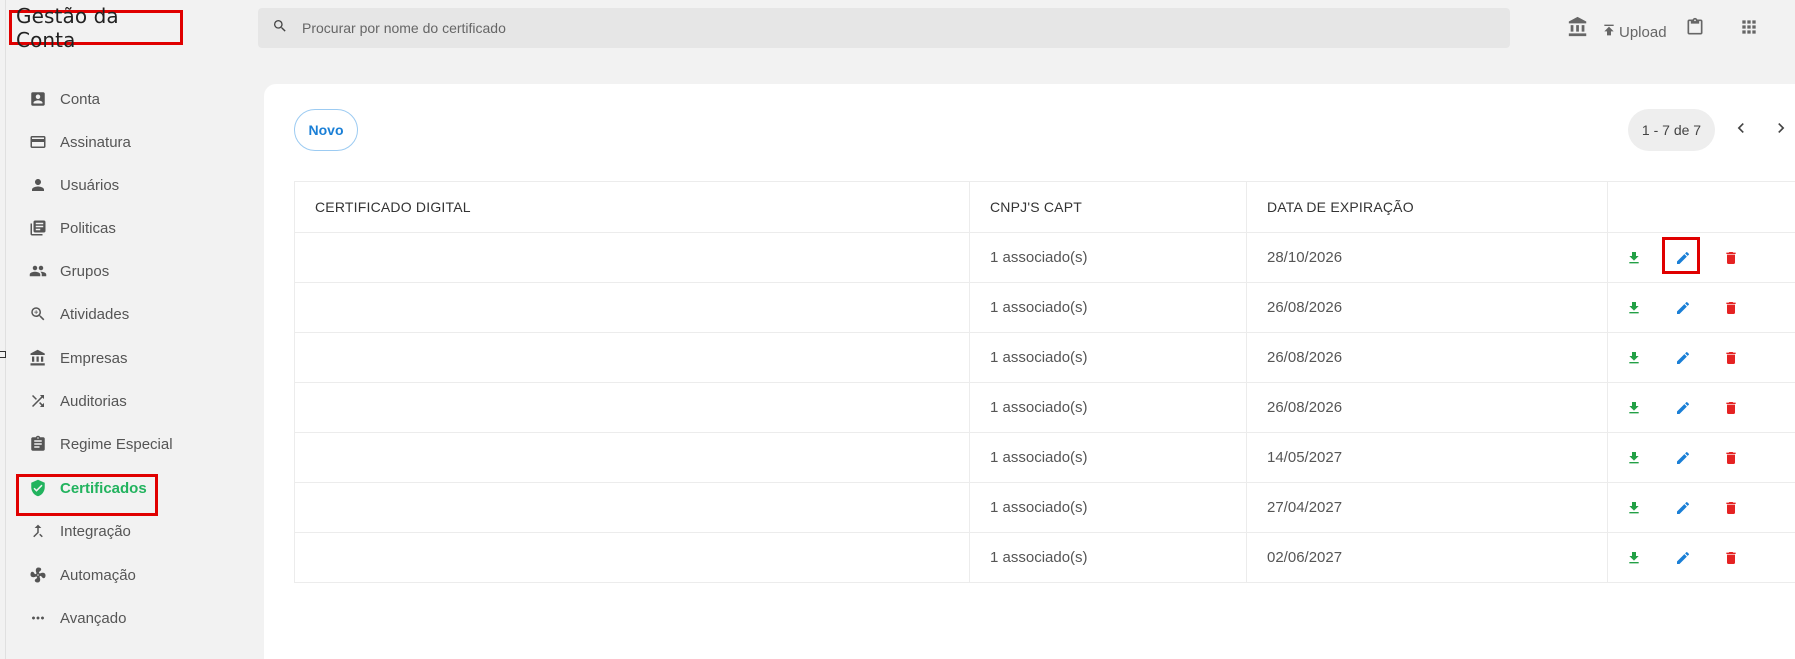  What do you see at coordinates (1427, 257) in the screenshot?
I see `expiration-cell: 28/10/2026` at bounding box center [1427, 257].